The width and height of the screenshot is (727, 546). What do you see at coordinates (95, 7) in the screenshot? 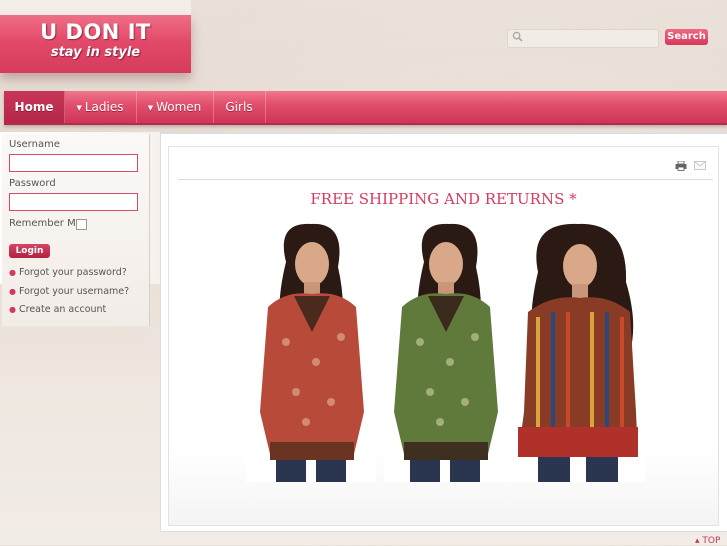
I see `logo-top-strip` at bounding box center [95, 7].